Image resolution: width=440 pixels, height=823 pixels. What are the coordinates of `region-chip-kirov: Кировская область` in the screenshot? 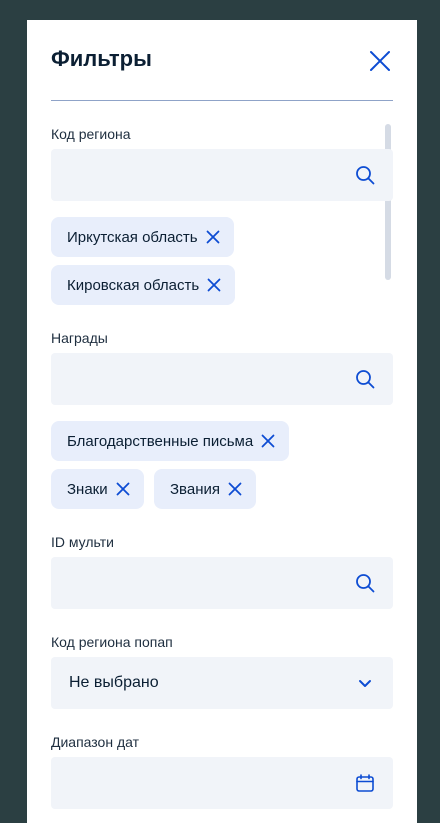 It's located at (143, 285).